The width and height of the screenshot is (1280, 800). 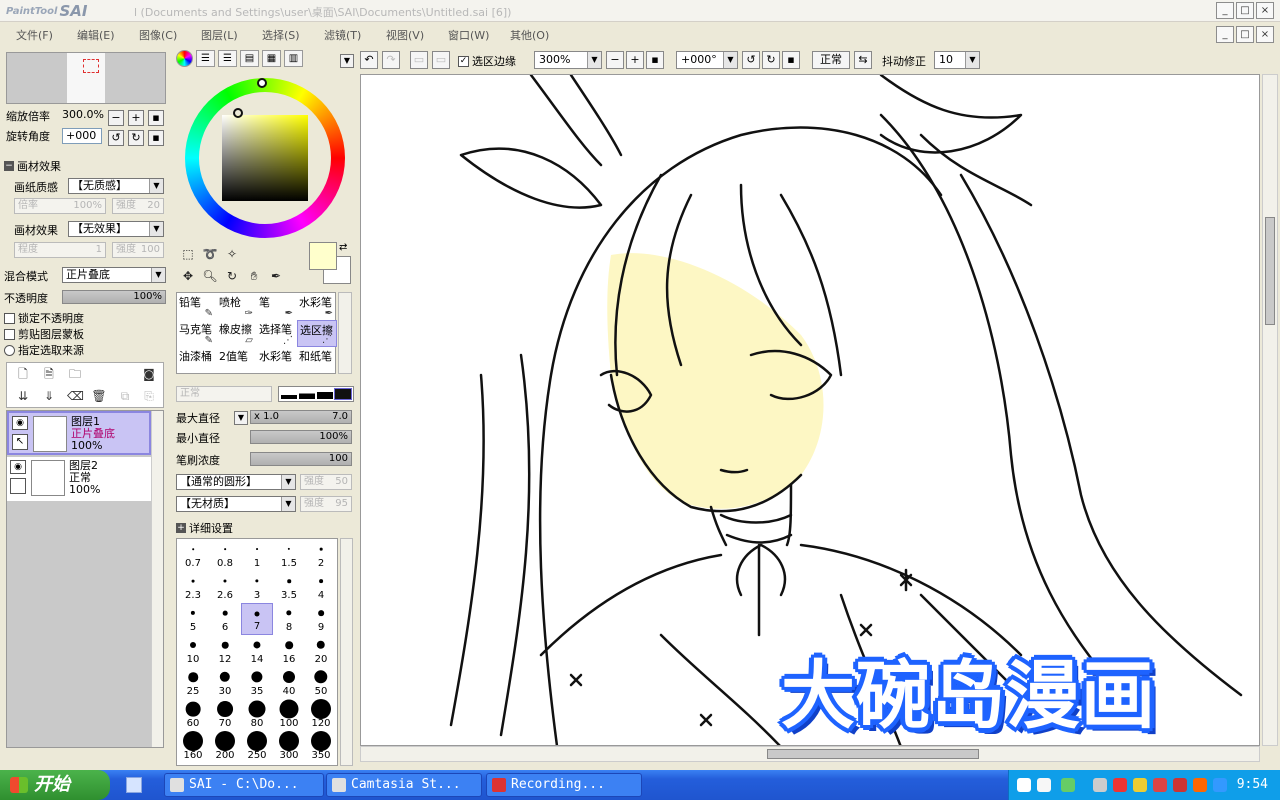 I want to click on brush-bucket: 油漆桶, so click(x=197, y=360).